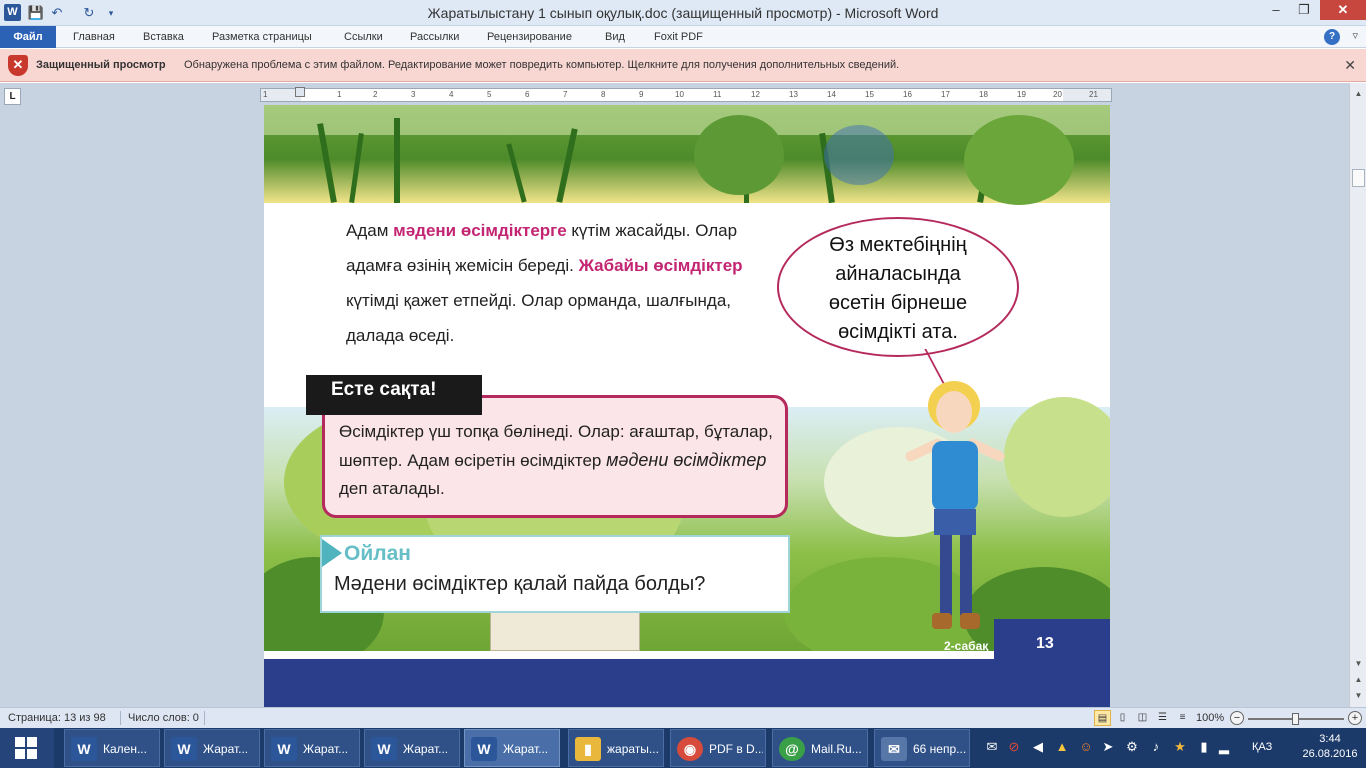 Image resolution: width=1366 pixels, height=768 pixels. Describe the element at coordinates (1330, 739) in the screenshot. I see `clock-time: 3:44` at that location.